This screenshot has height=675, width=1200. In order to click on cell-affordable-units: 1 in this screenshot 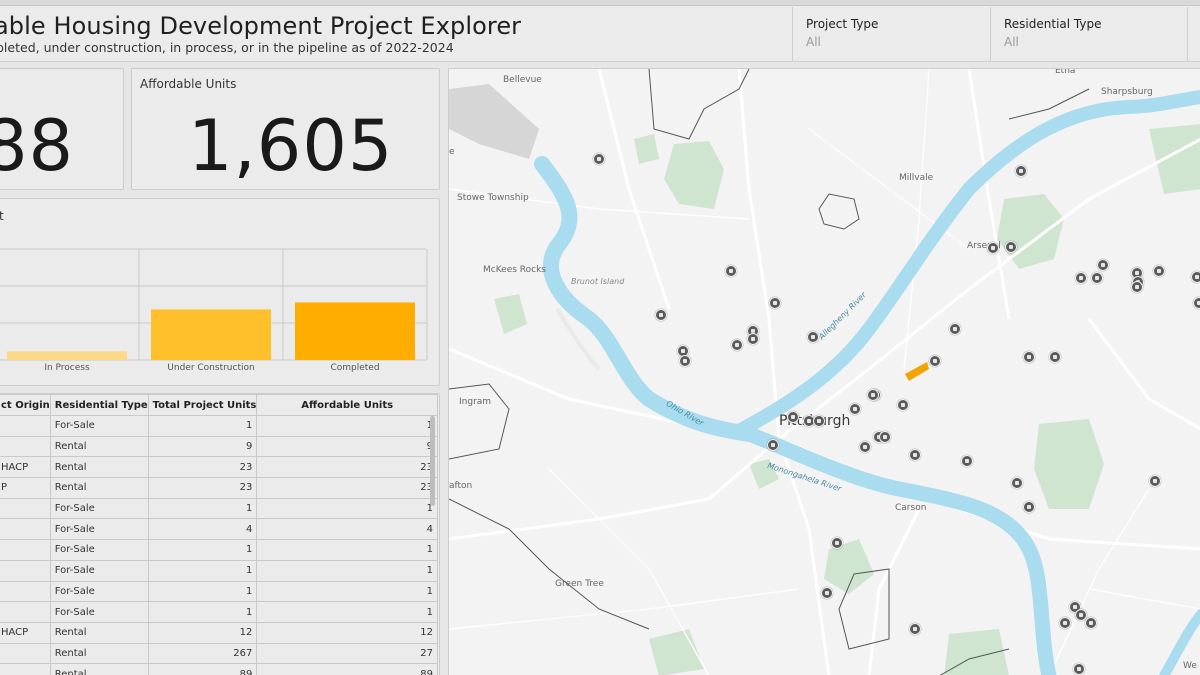, I will do `click(347, 612)`.